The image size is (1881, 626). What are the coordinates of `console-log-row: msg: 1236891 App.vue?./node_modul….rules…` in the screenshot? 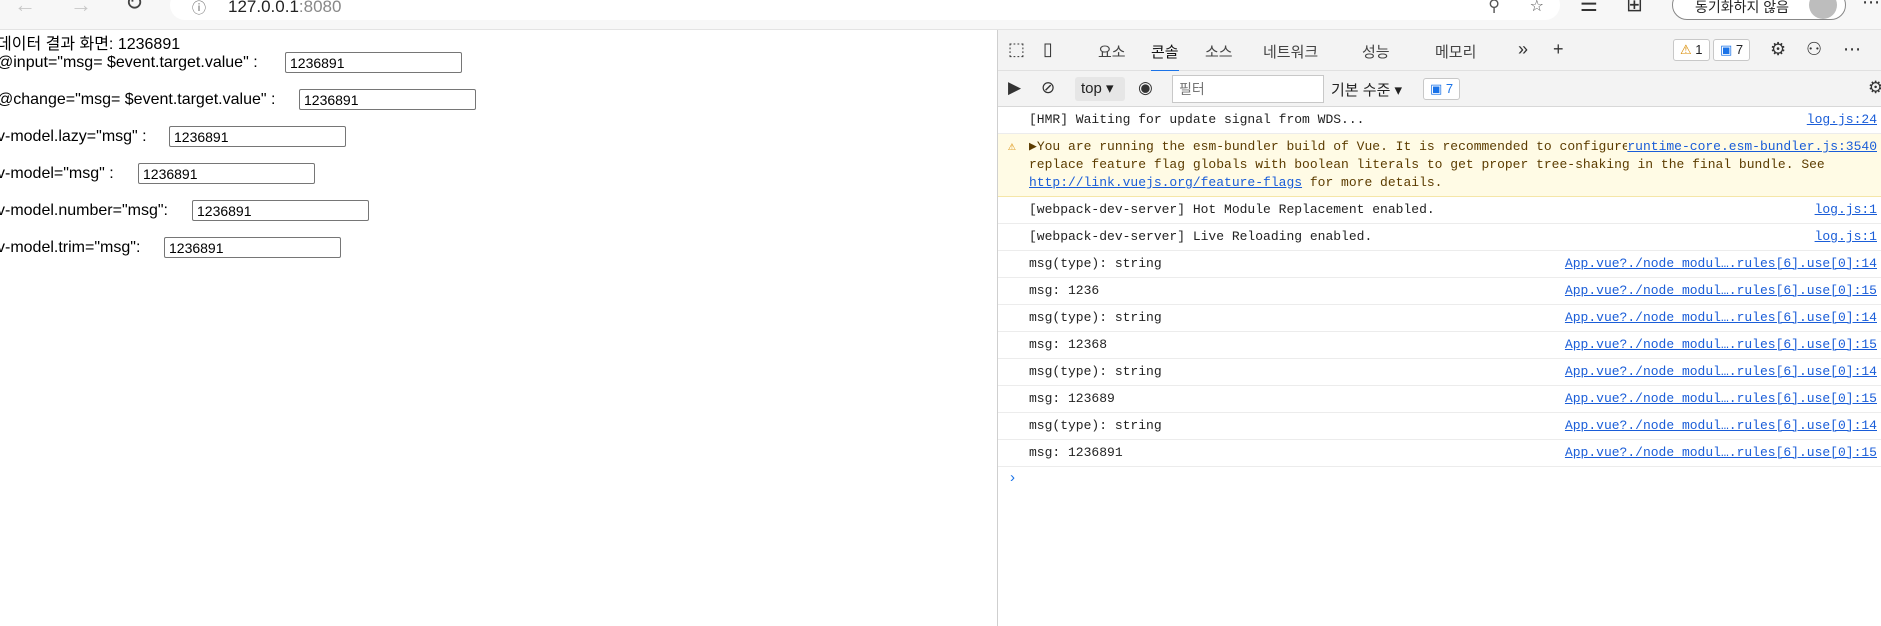 It's located at (1439, 453).